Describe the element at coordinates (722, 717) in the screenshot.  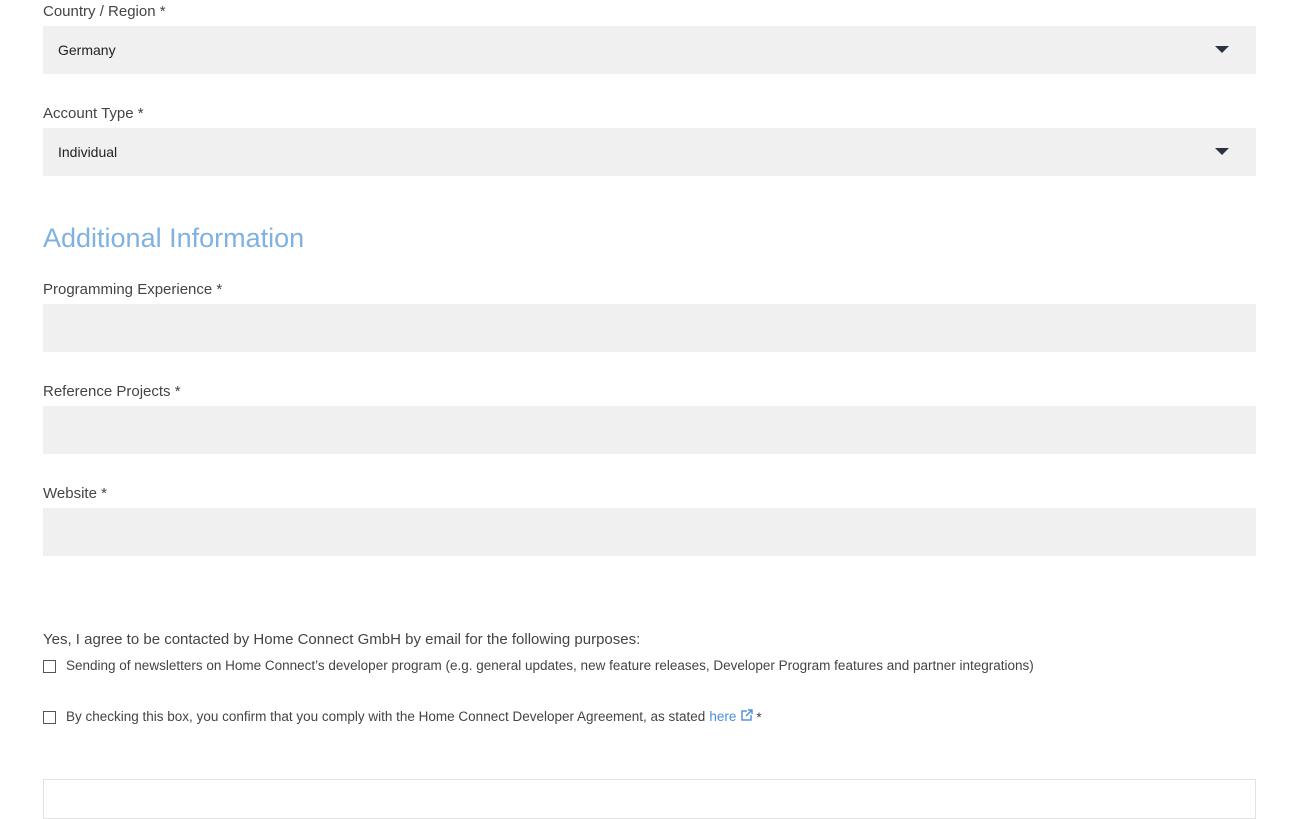
I see `developer-agreement-link: here` at that location.